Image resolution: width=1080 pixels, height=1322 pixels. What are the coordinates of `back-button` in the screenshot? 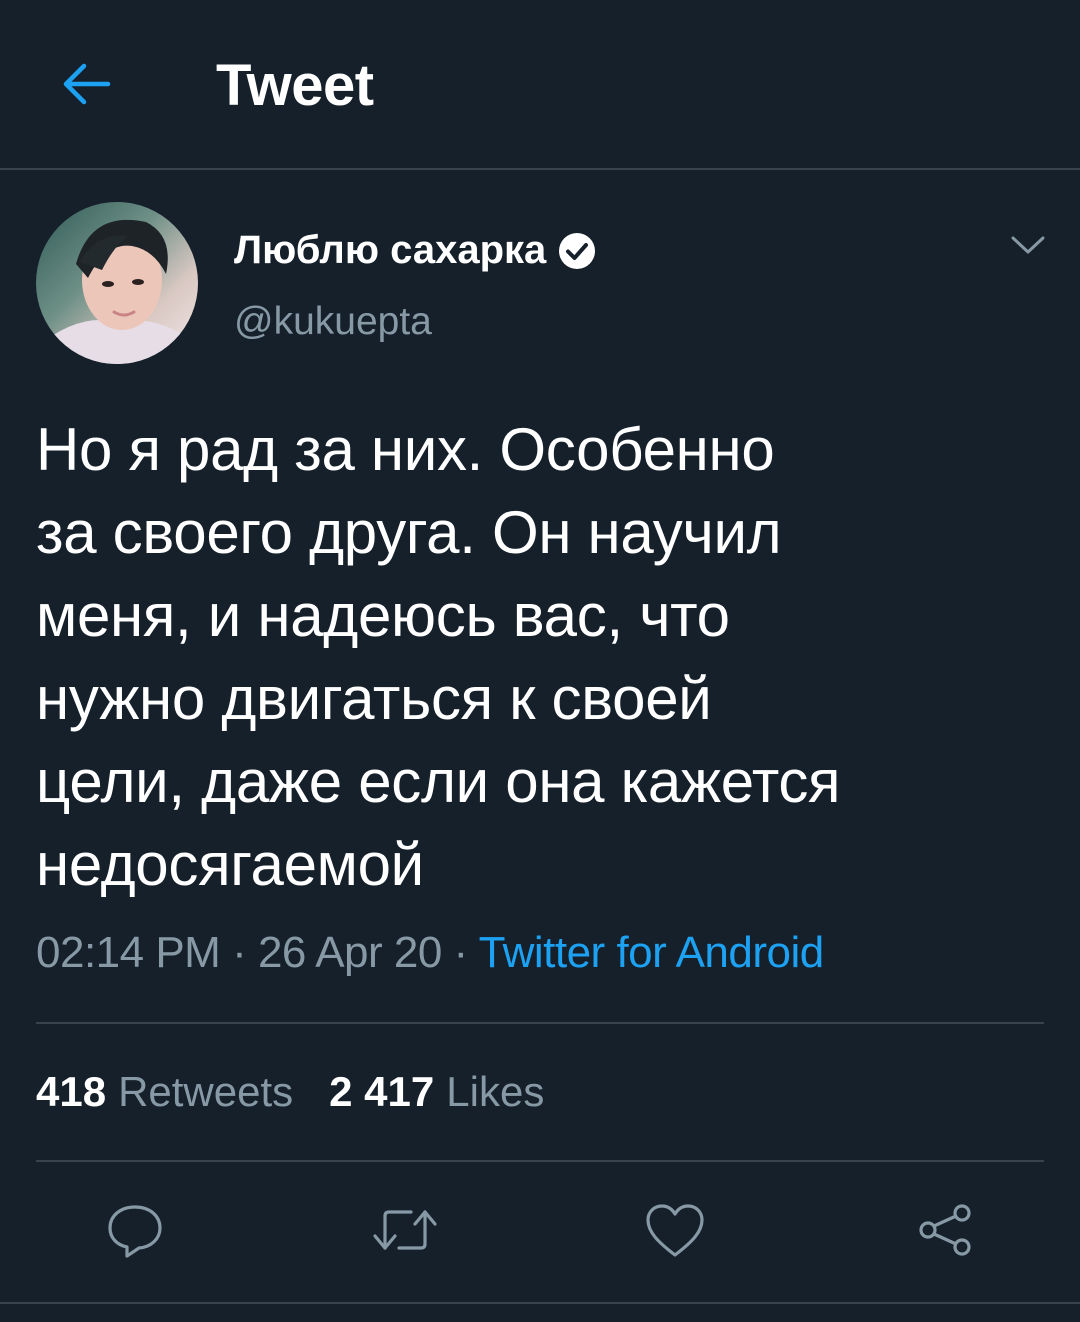 It's located at (86, 84).